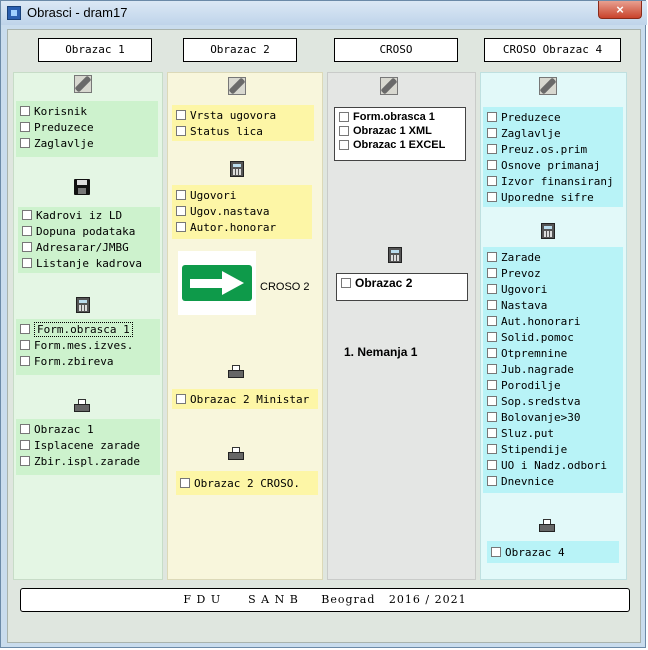  I want to click on list-item: Obrazac 4, so click(528, 552).